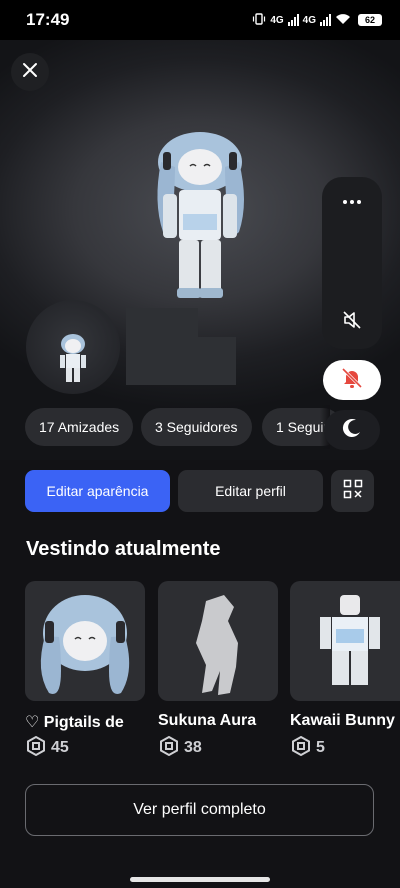  Describe the element at coordinates (73, 347) in the screenshot. I see `avatar-headshot` at that location.